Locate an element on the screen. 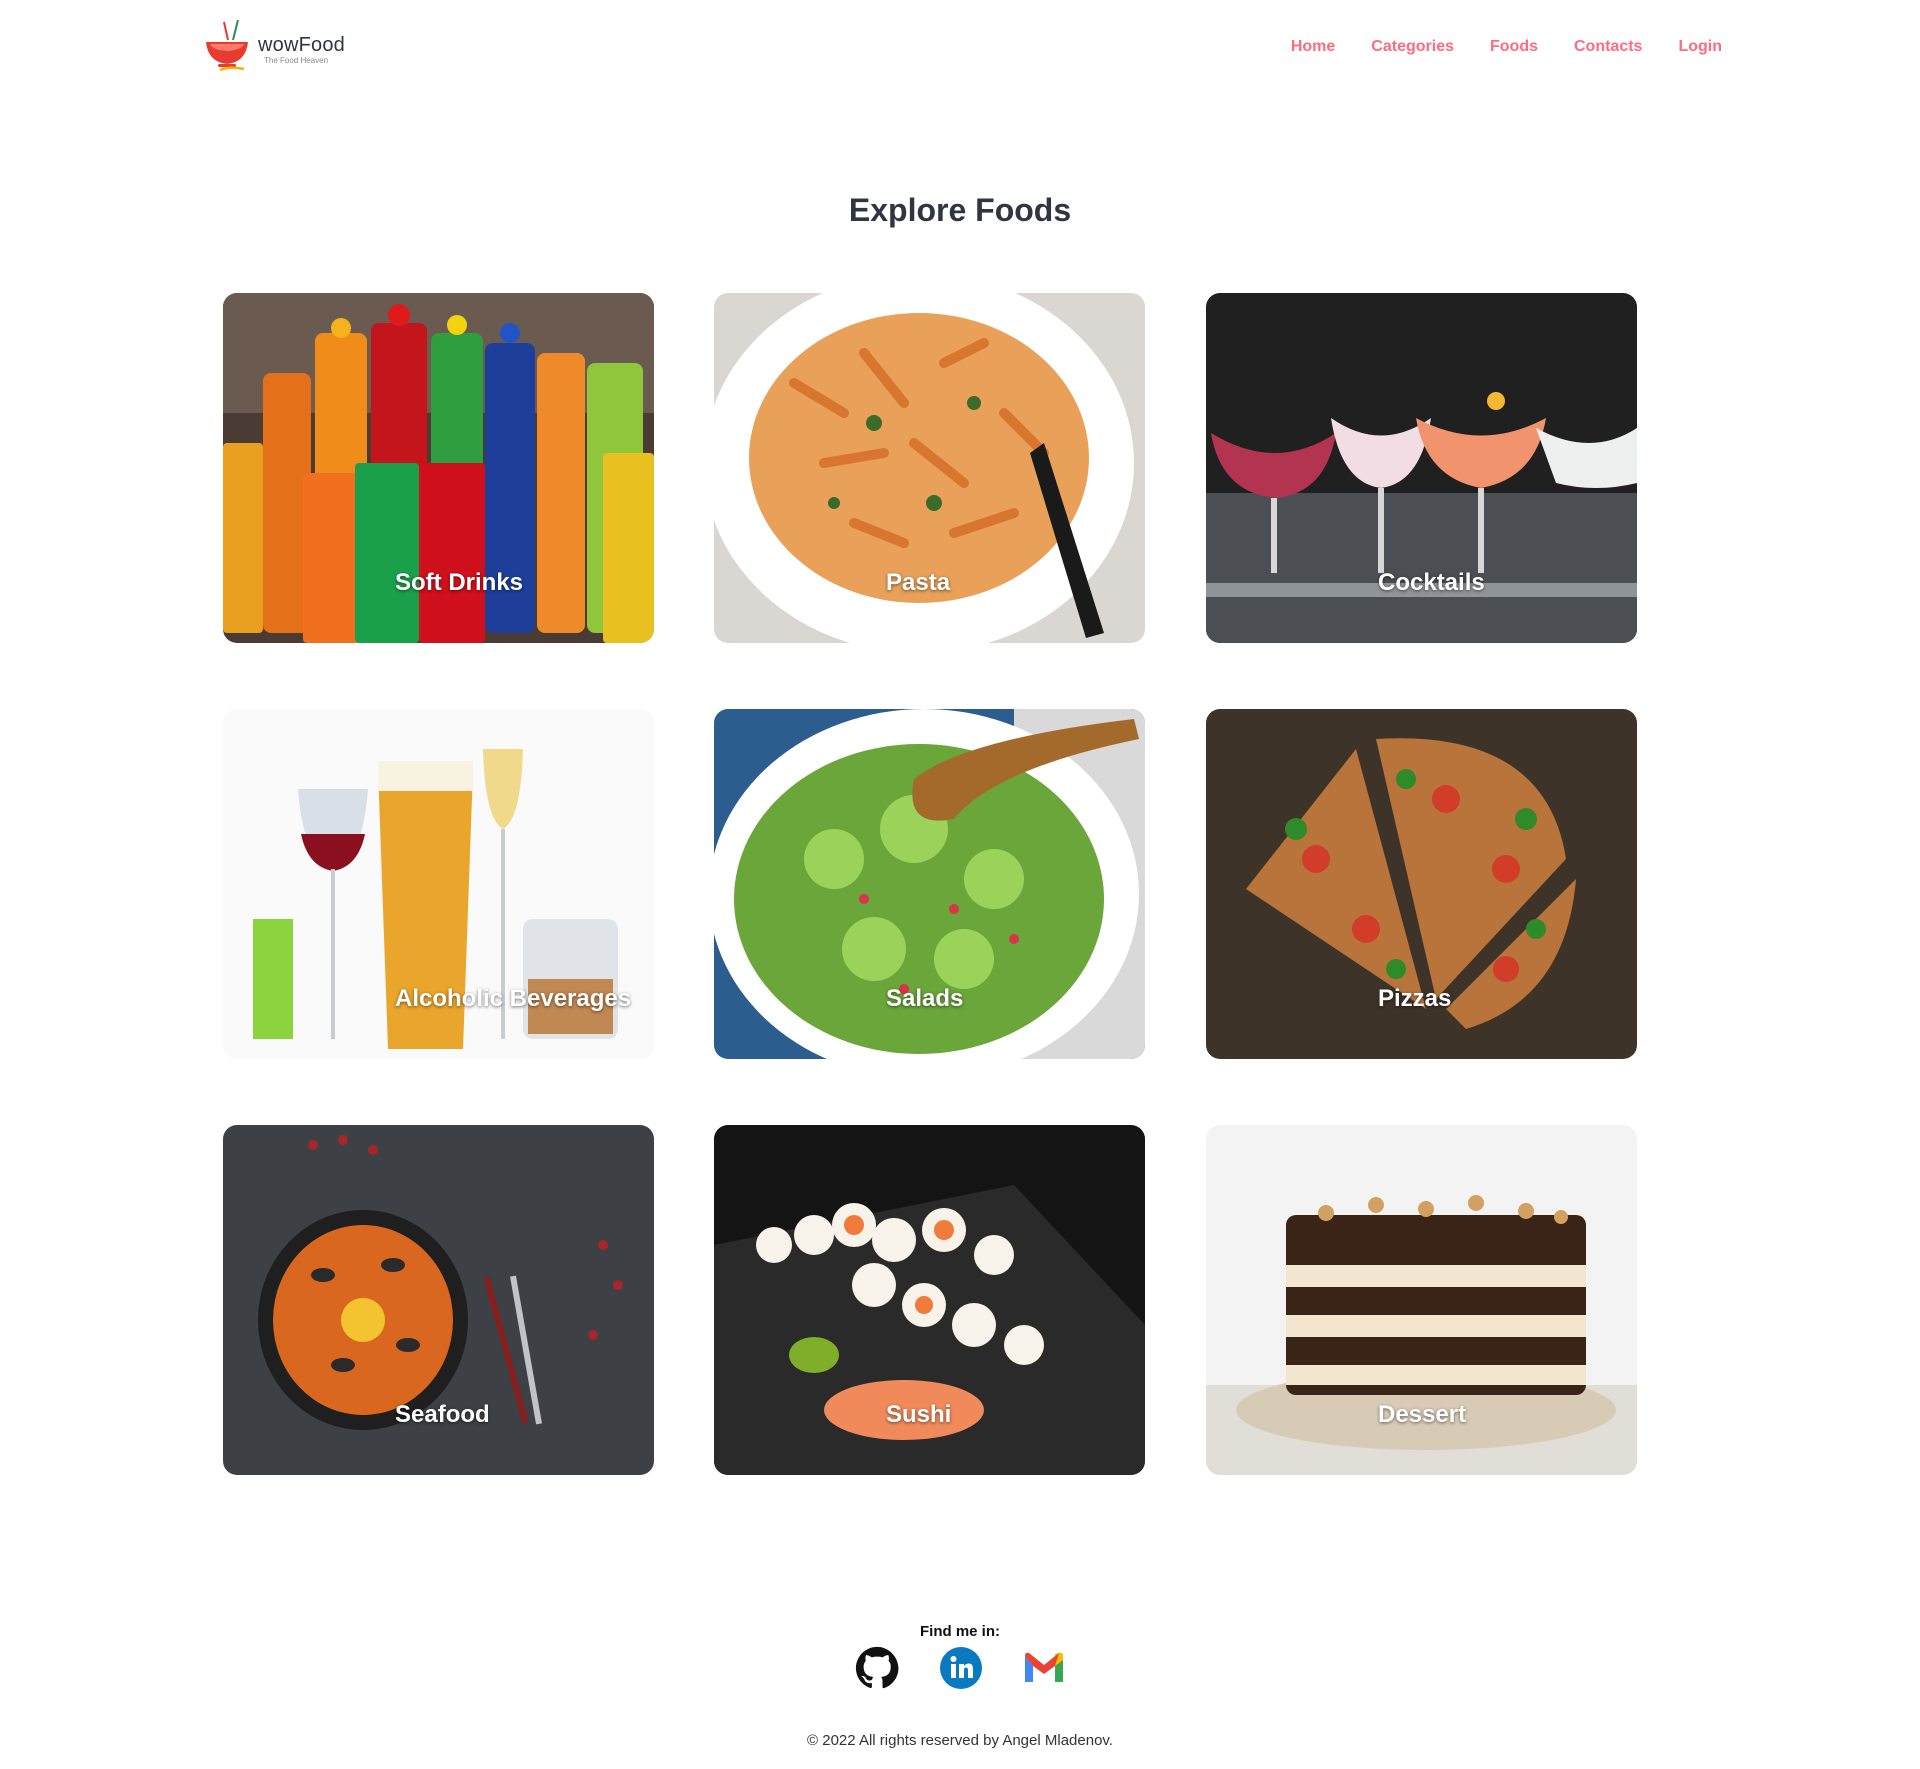 Image resolution: width=1920 pixels, height=1769 pixels. github-link is located at coordinates (877, 1668).